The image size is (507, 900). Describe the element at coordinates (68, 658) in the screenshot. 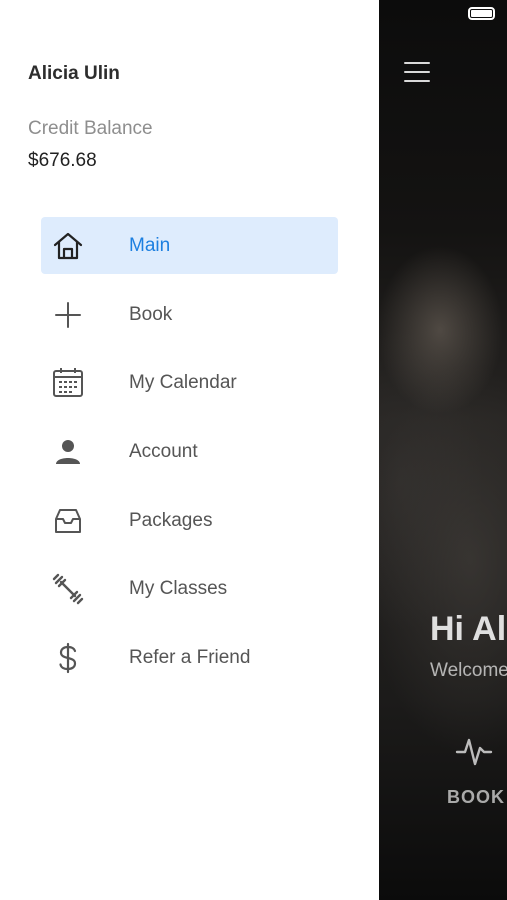

I see `dollar-icon` at that location.